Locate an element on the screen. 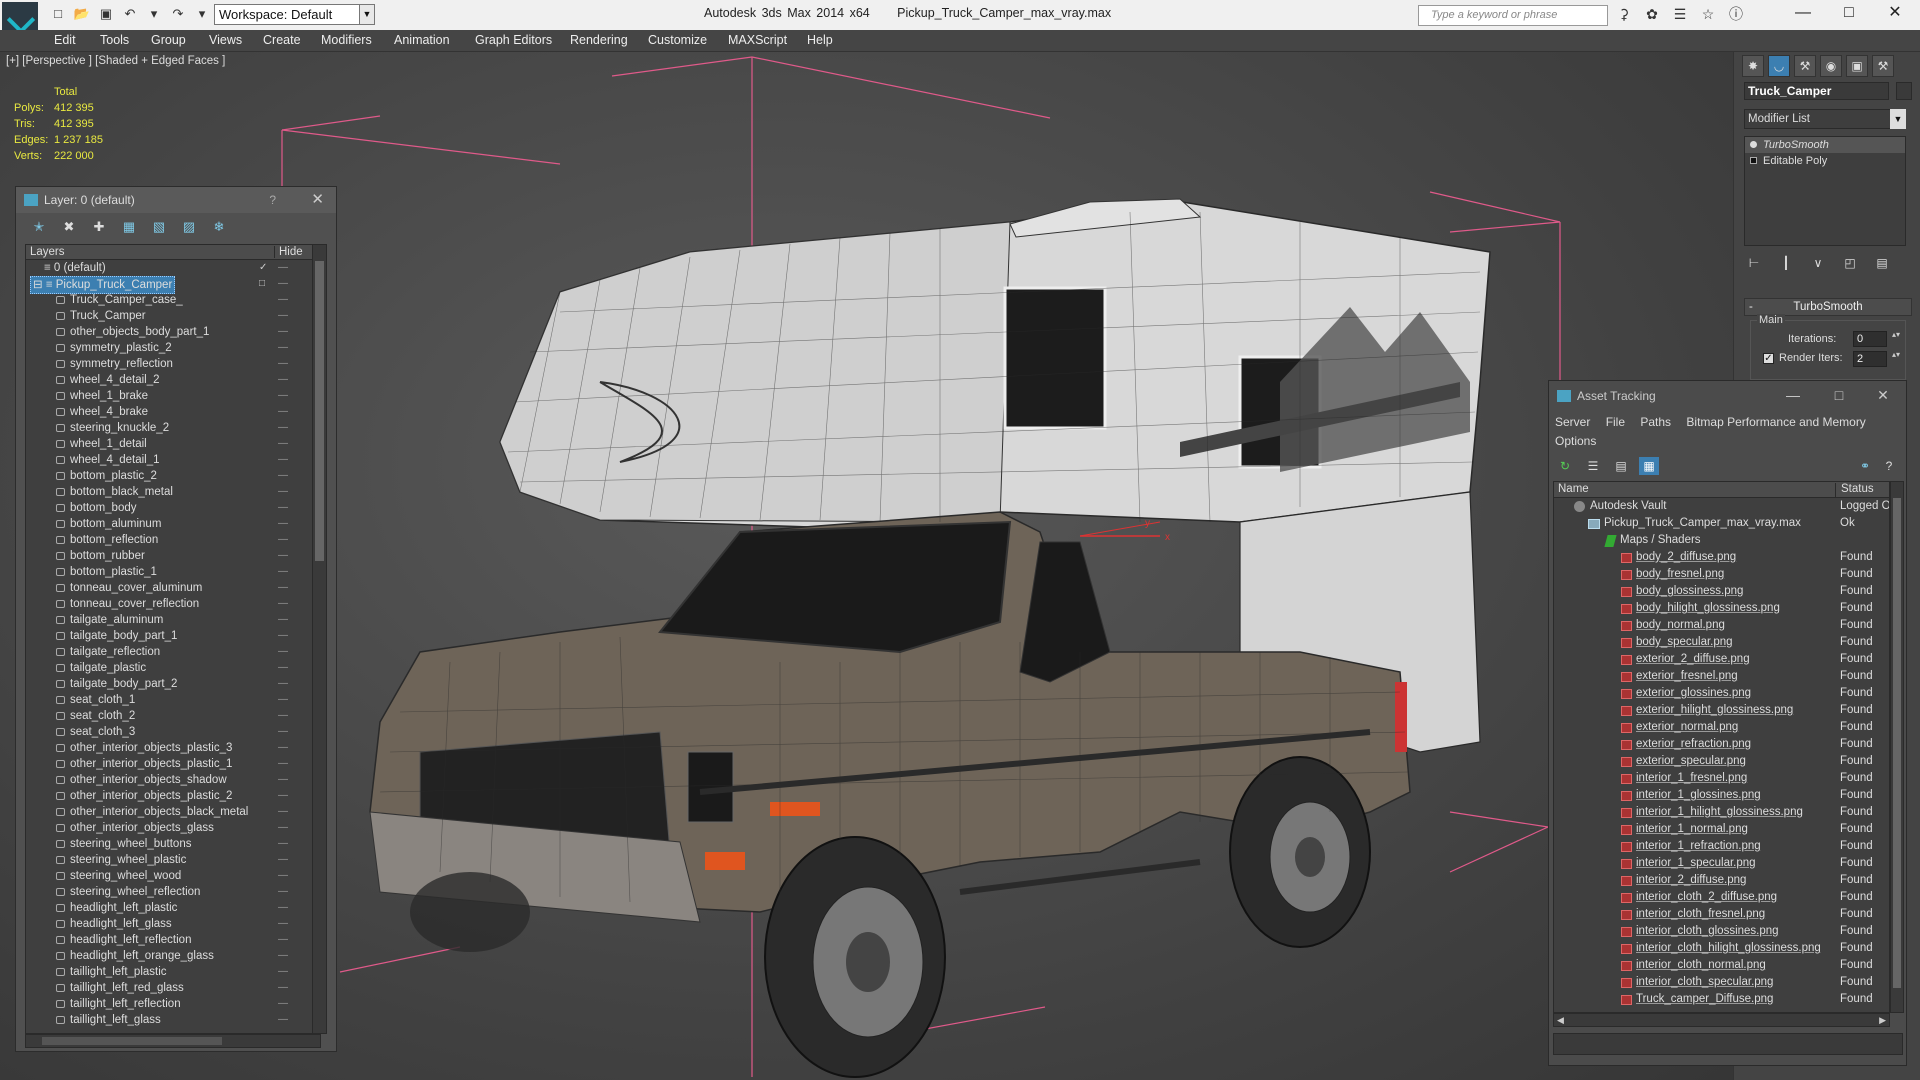 This screenshot has height=1080, width=1920. utilities-tab-icon: ⚒ is located at coordinates (1883, 66).